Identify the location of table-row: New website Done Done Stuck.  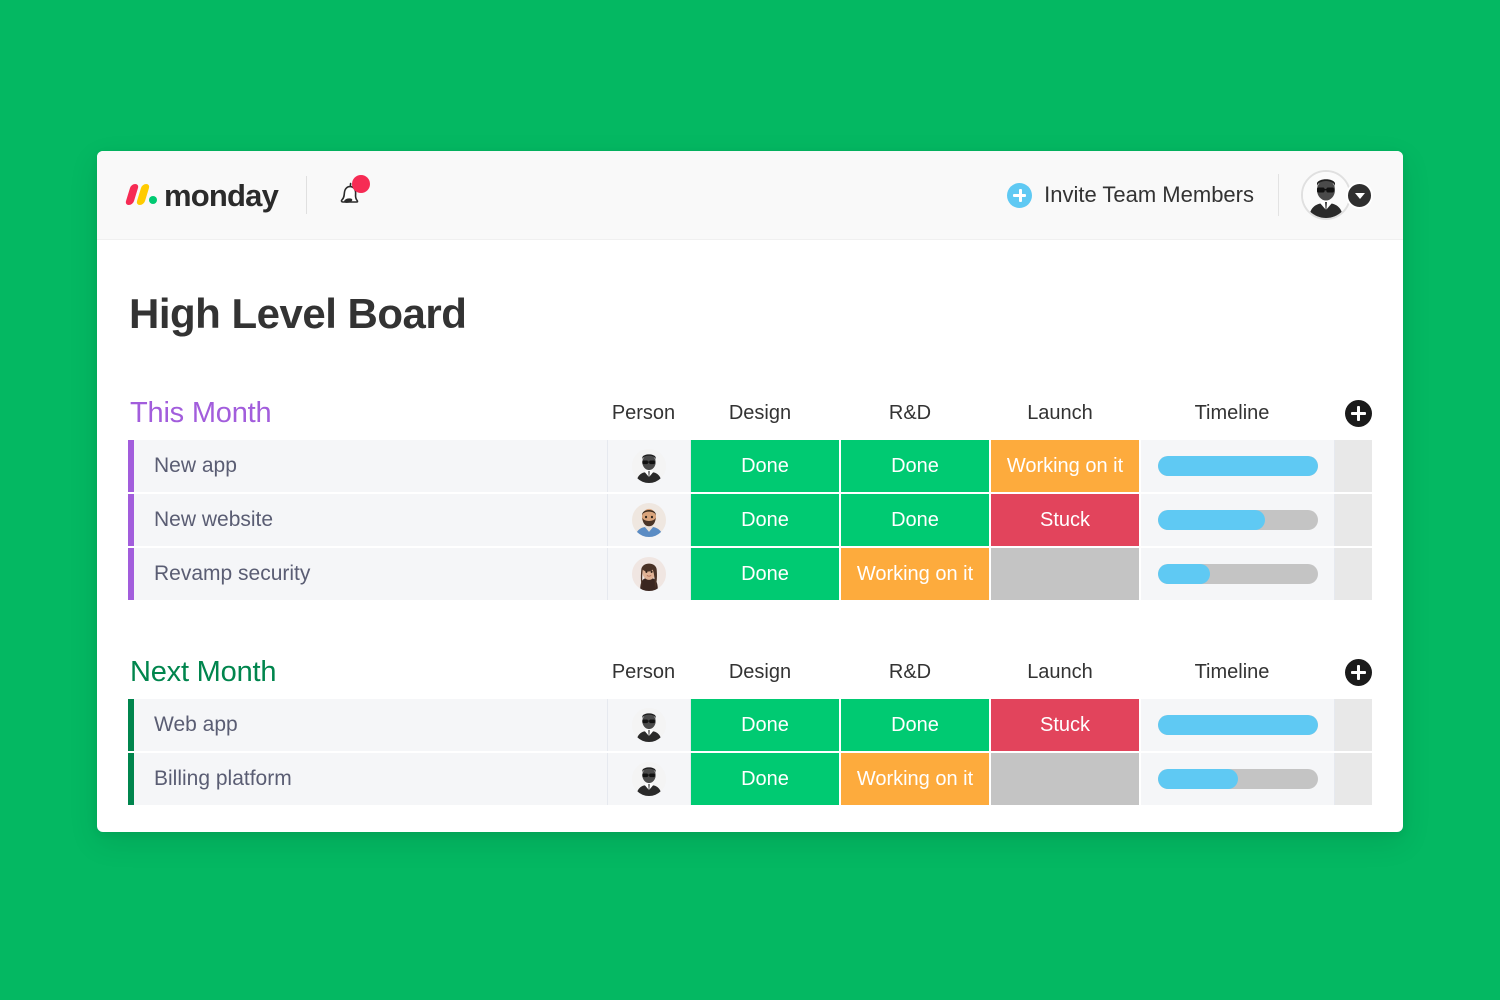
(750, 520).